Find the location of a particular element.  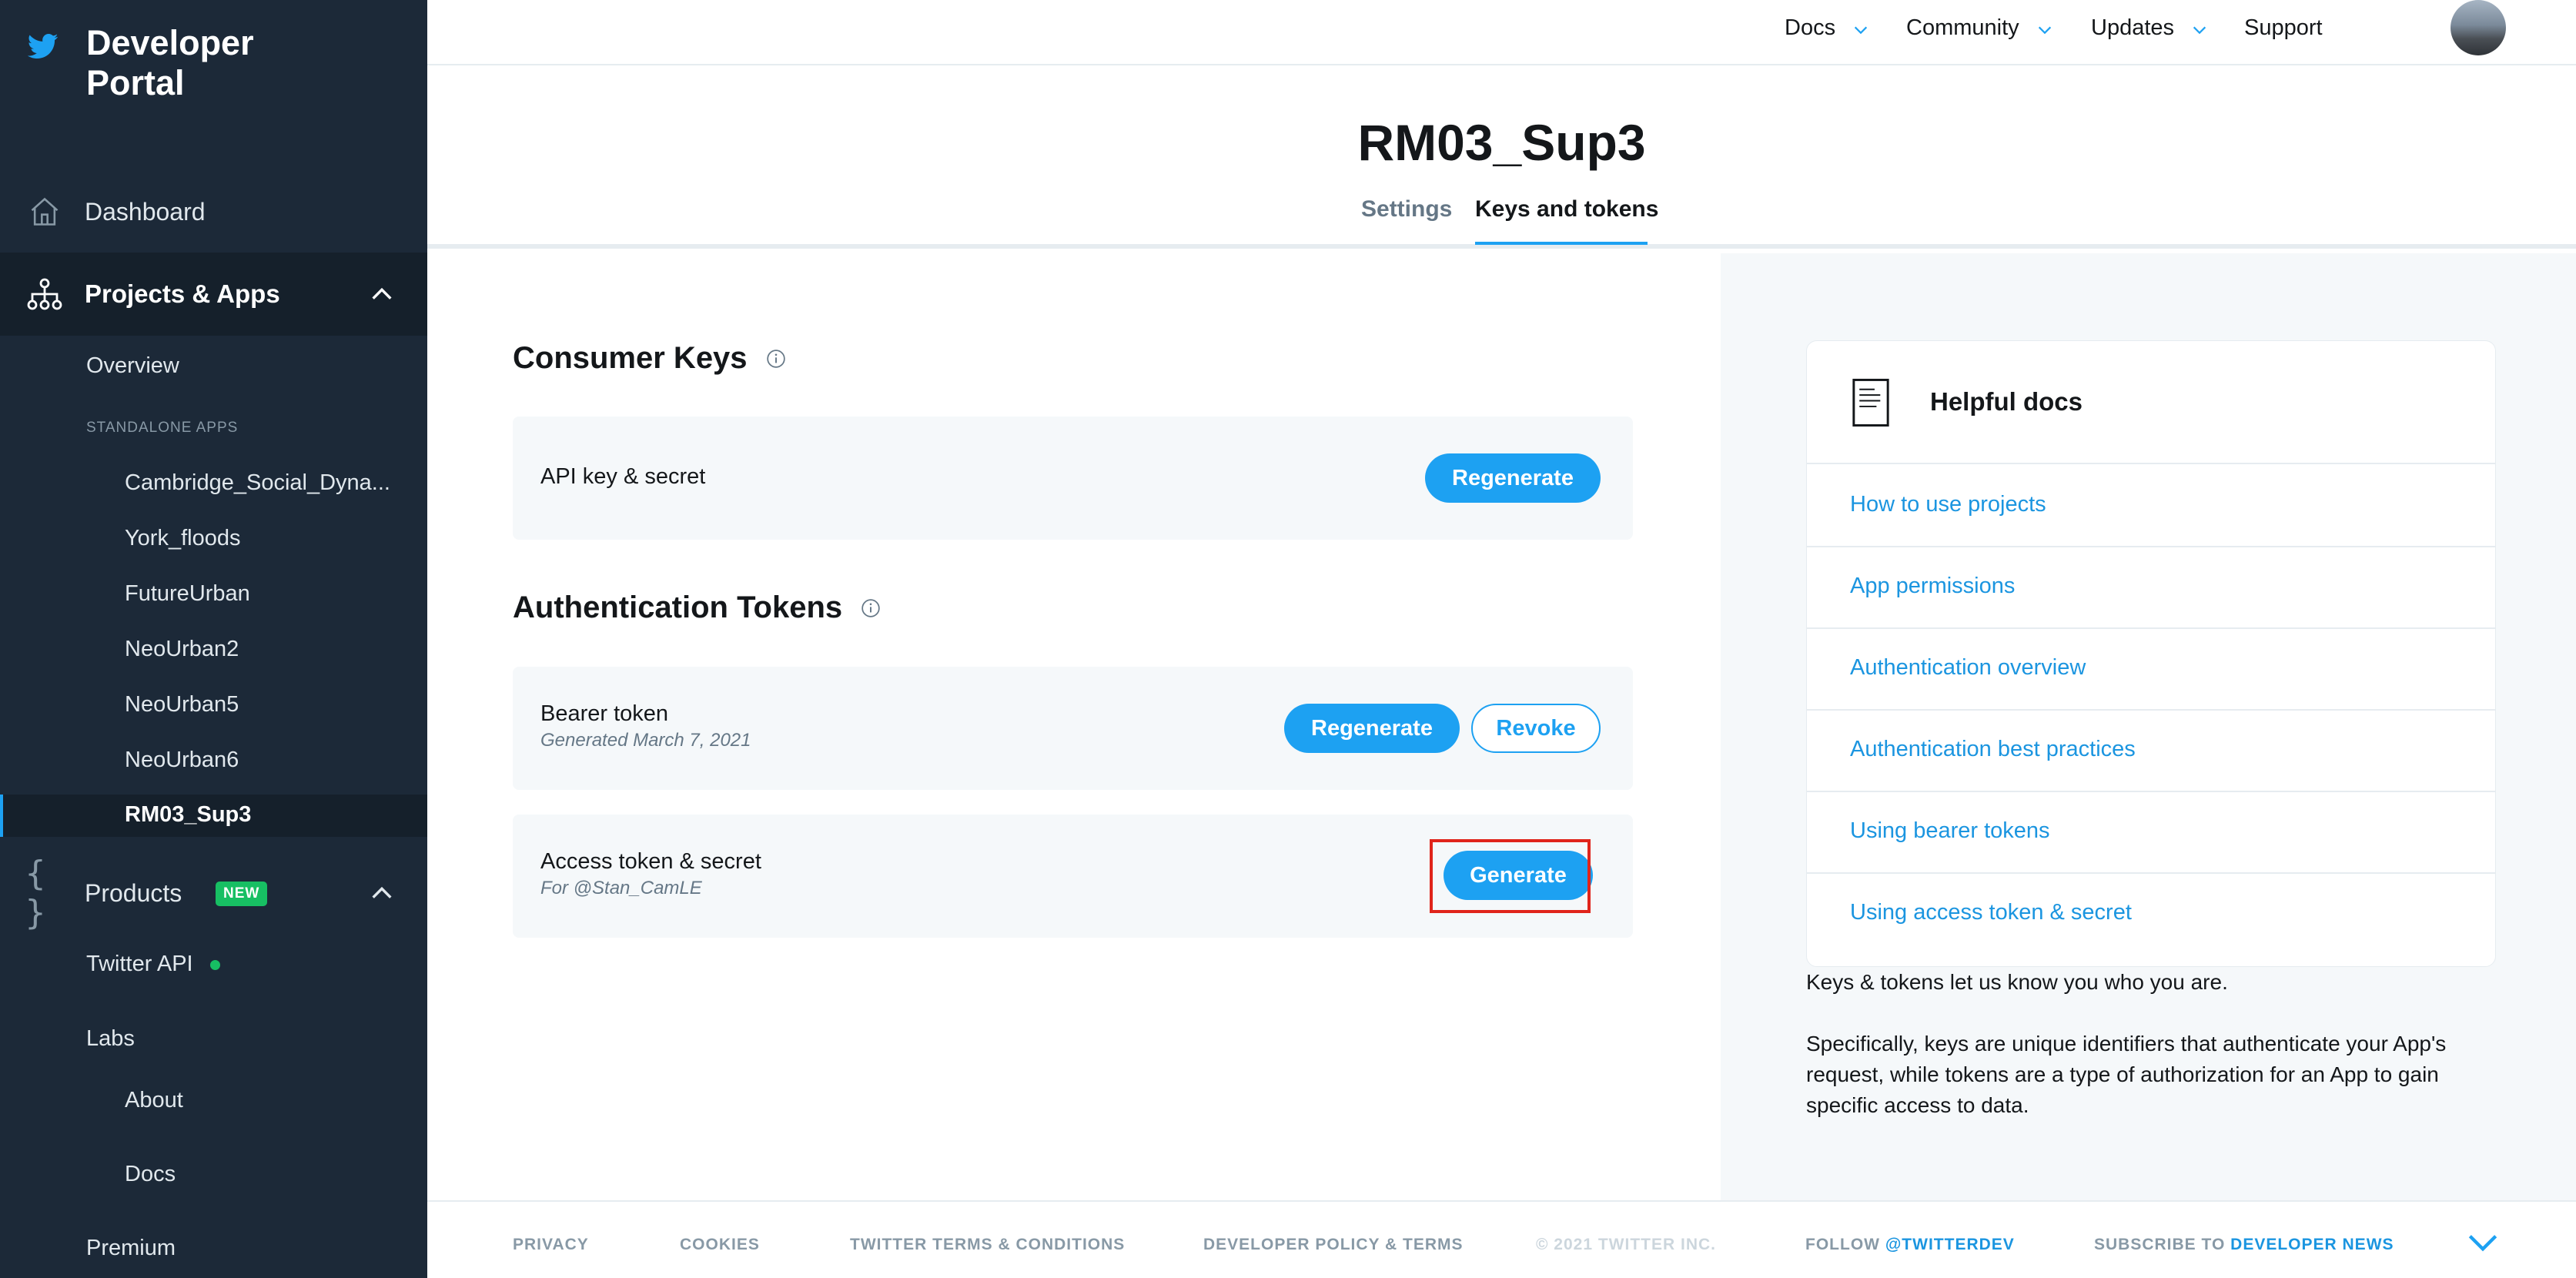

topnav-community: Community is located at coordinates (1979, 28).